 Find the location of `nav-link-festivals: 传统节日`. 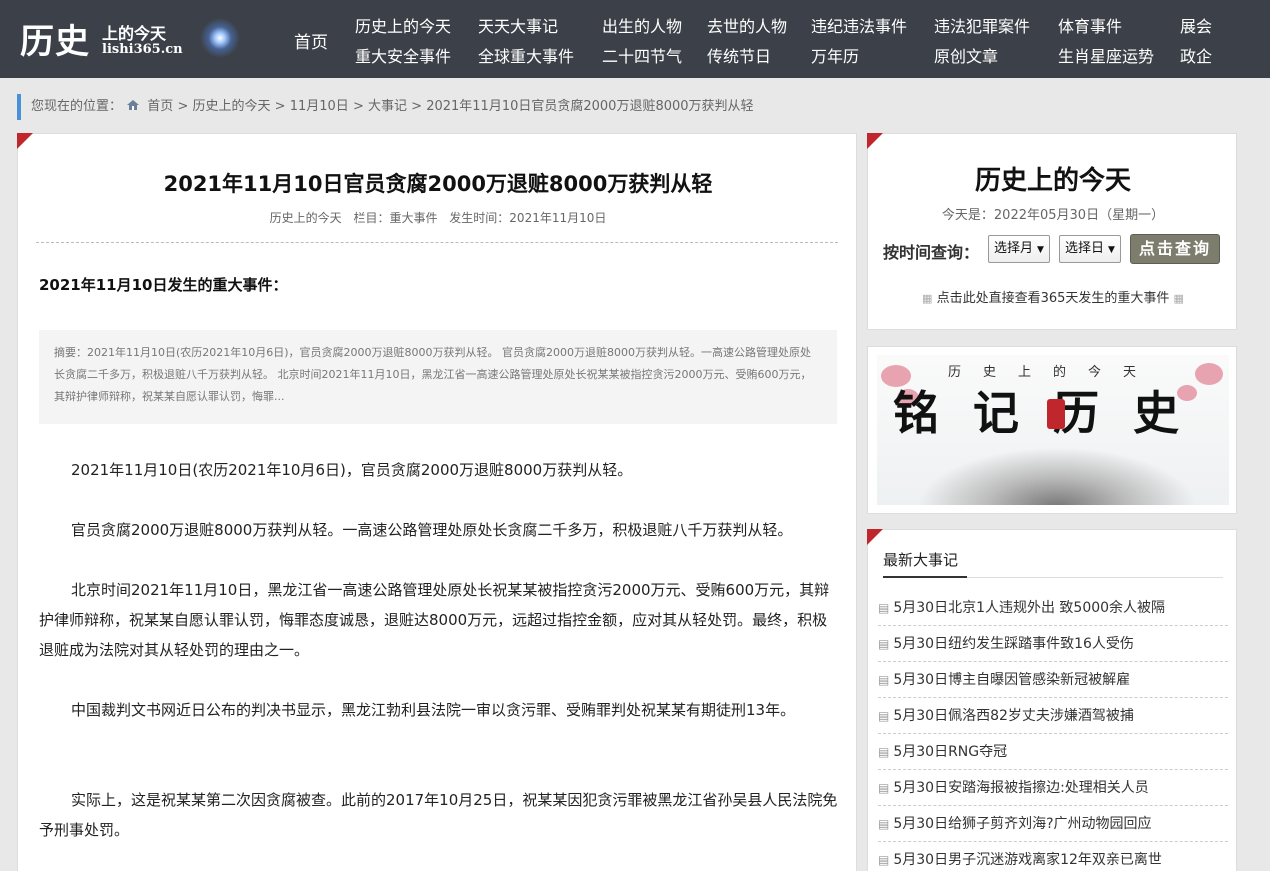

nav-link-festivals: 传统节日 is located at coordinates (739, 55).